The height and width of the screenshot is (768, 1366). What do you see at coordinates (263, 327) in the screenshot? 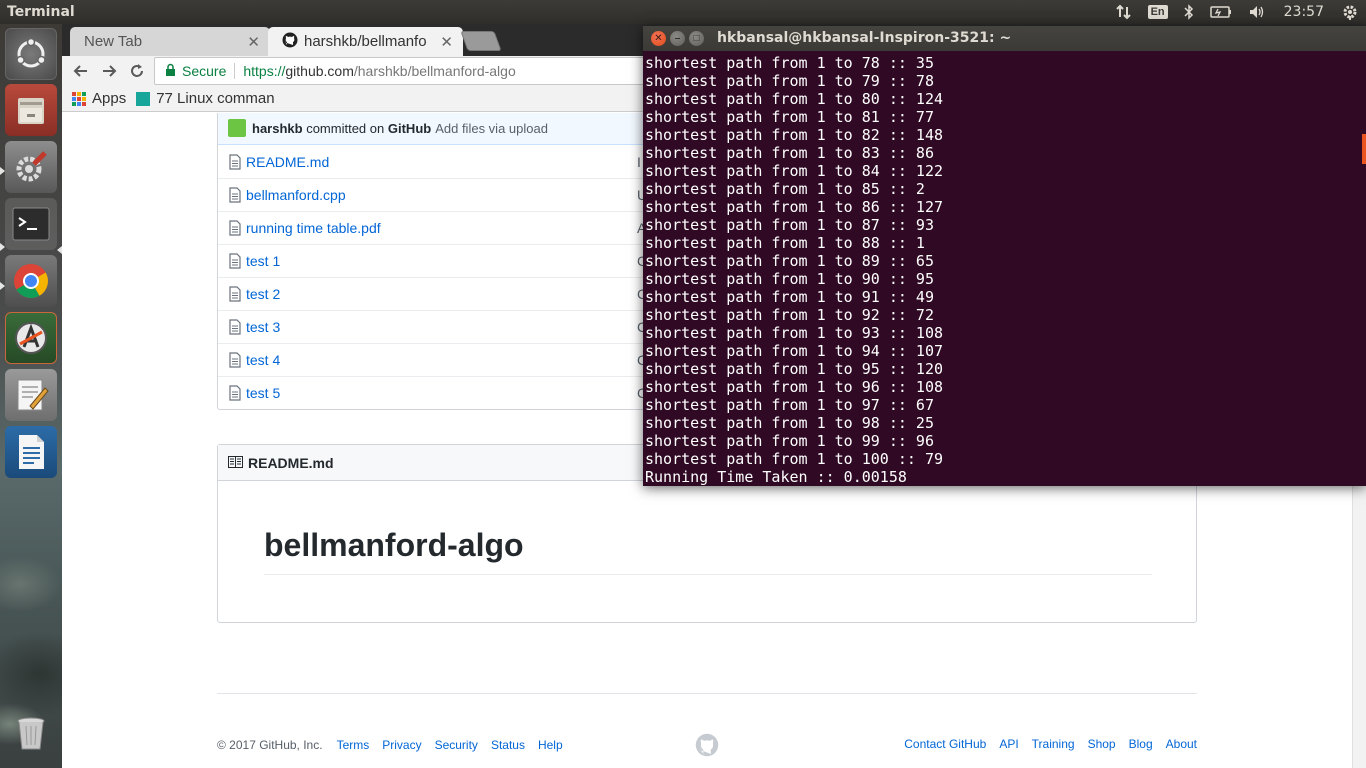
I see `file-link: test 3` at bounding box center [263, 327].